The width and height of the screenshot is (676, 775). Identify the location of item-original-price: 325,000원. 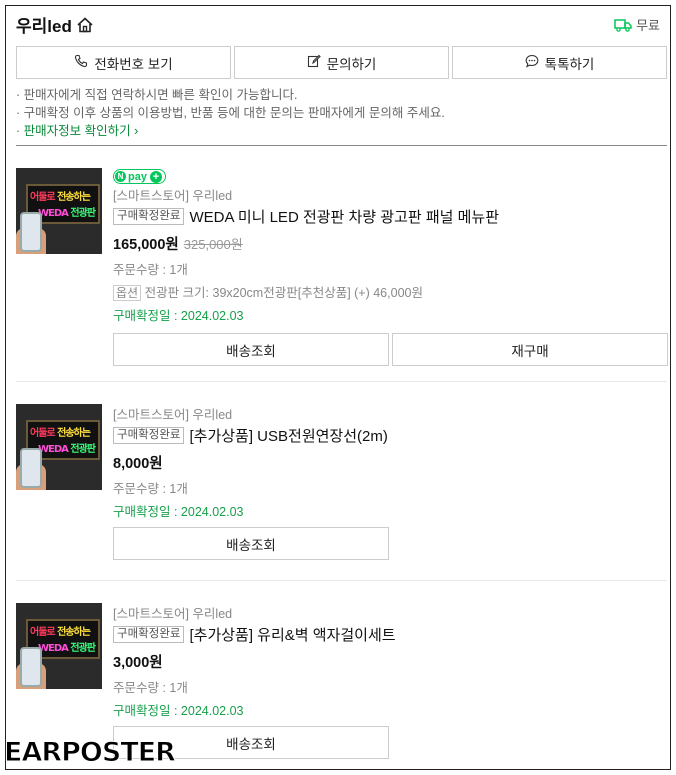
(213, 244).